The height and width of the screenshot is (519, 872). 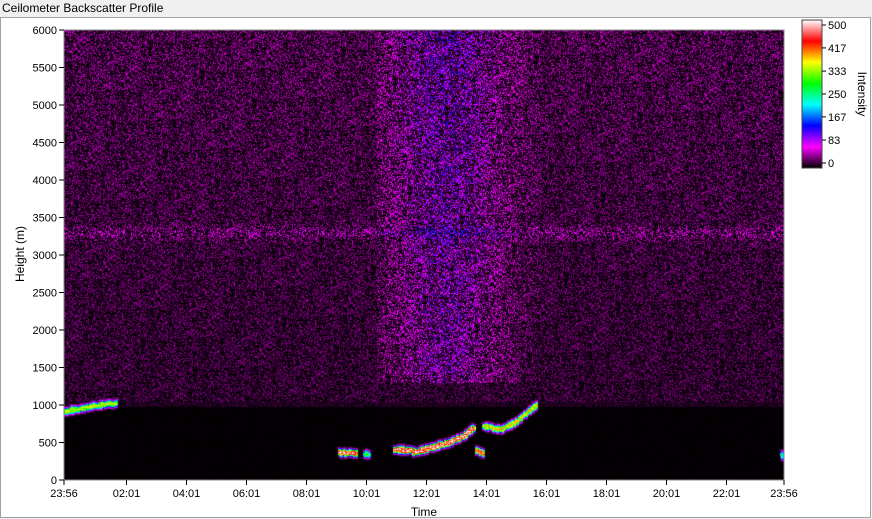 I want to click on x-tick-label: 20:01, so click(x=667, y=494).